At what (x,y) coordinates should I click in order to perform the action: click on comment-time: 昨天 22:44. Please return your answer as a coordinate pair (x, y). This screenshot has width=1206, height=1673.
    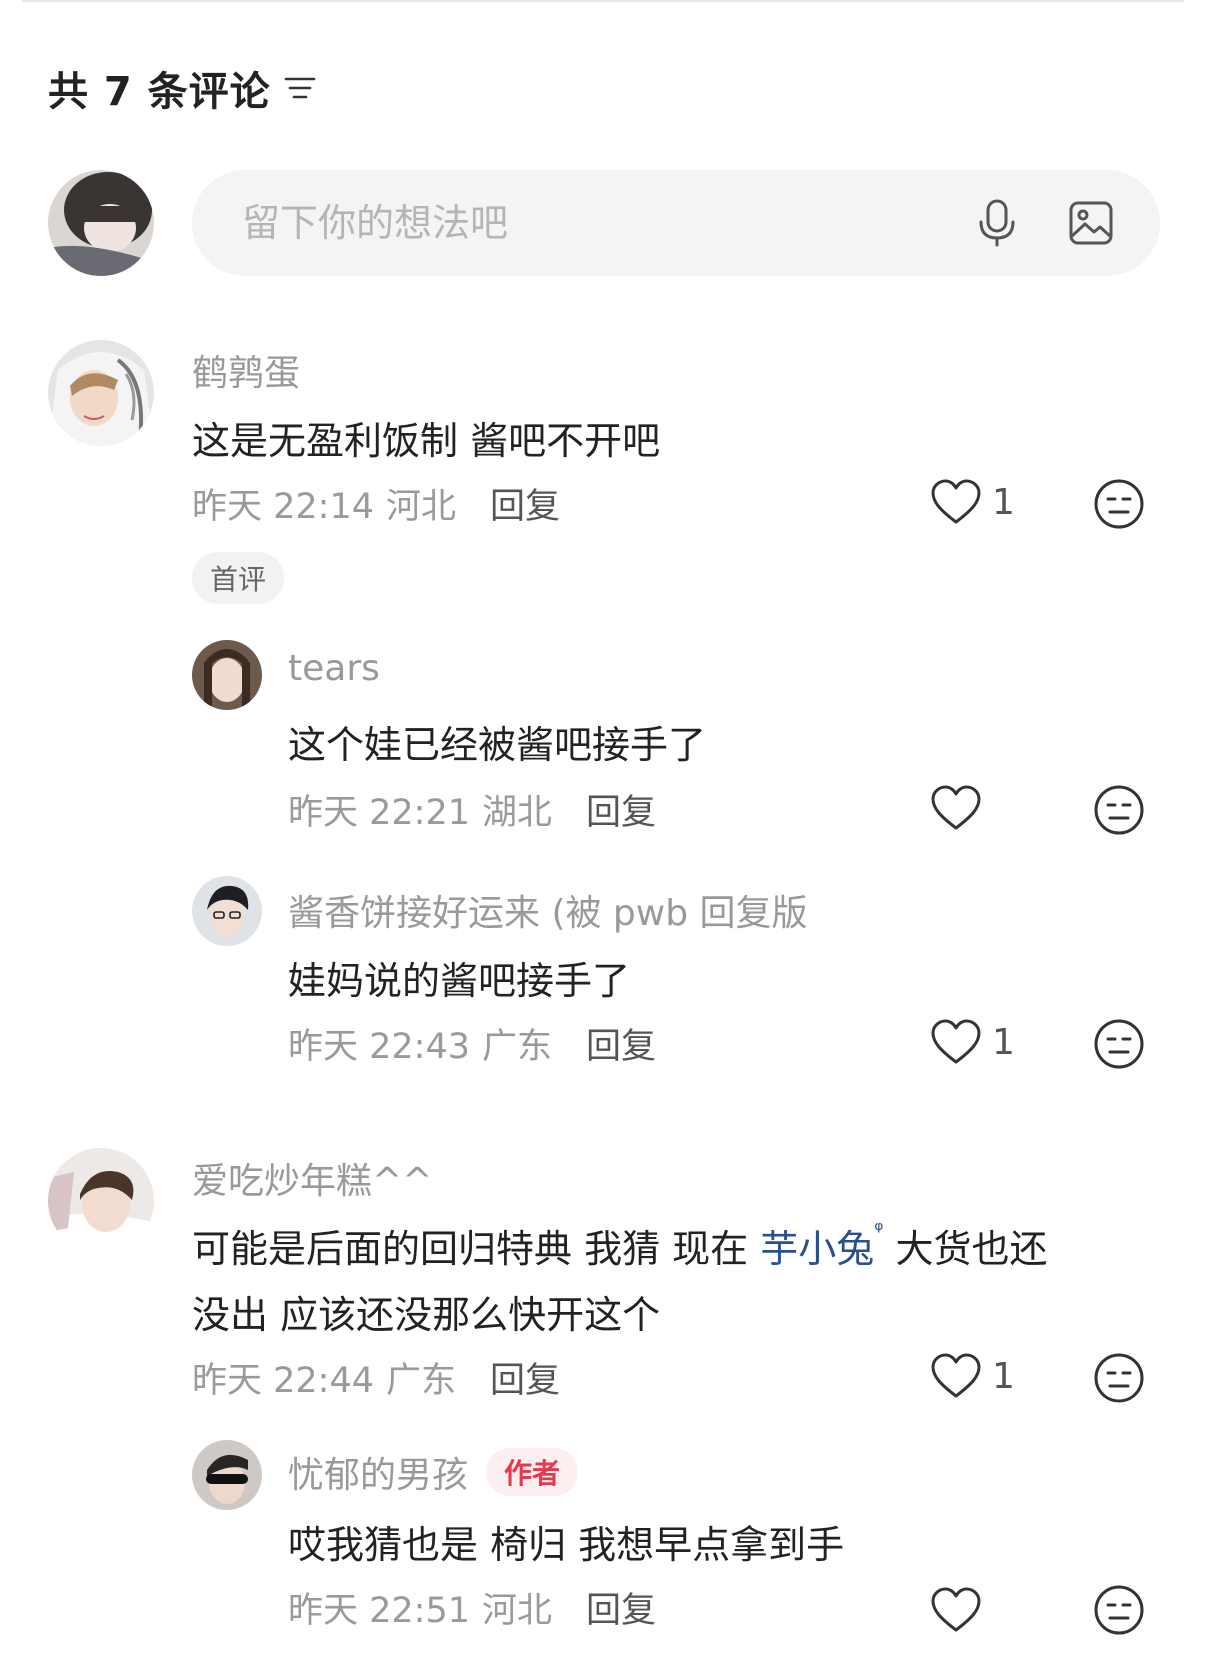
    Looking at the image, I should click on (283, 1381).